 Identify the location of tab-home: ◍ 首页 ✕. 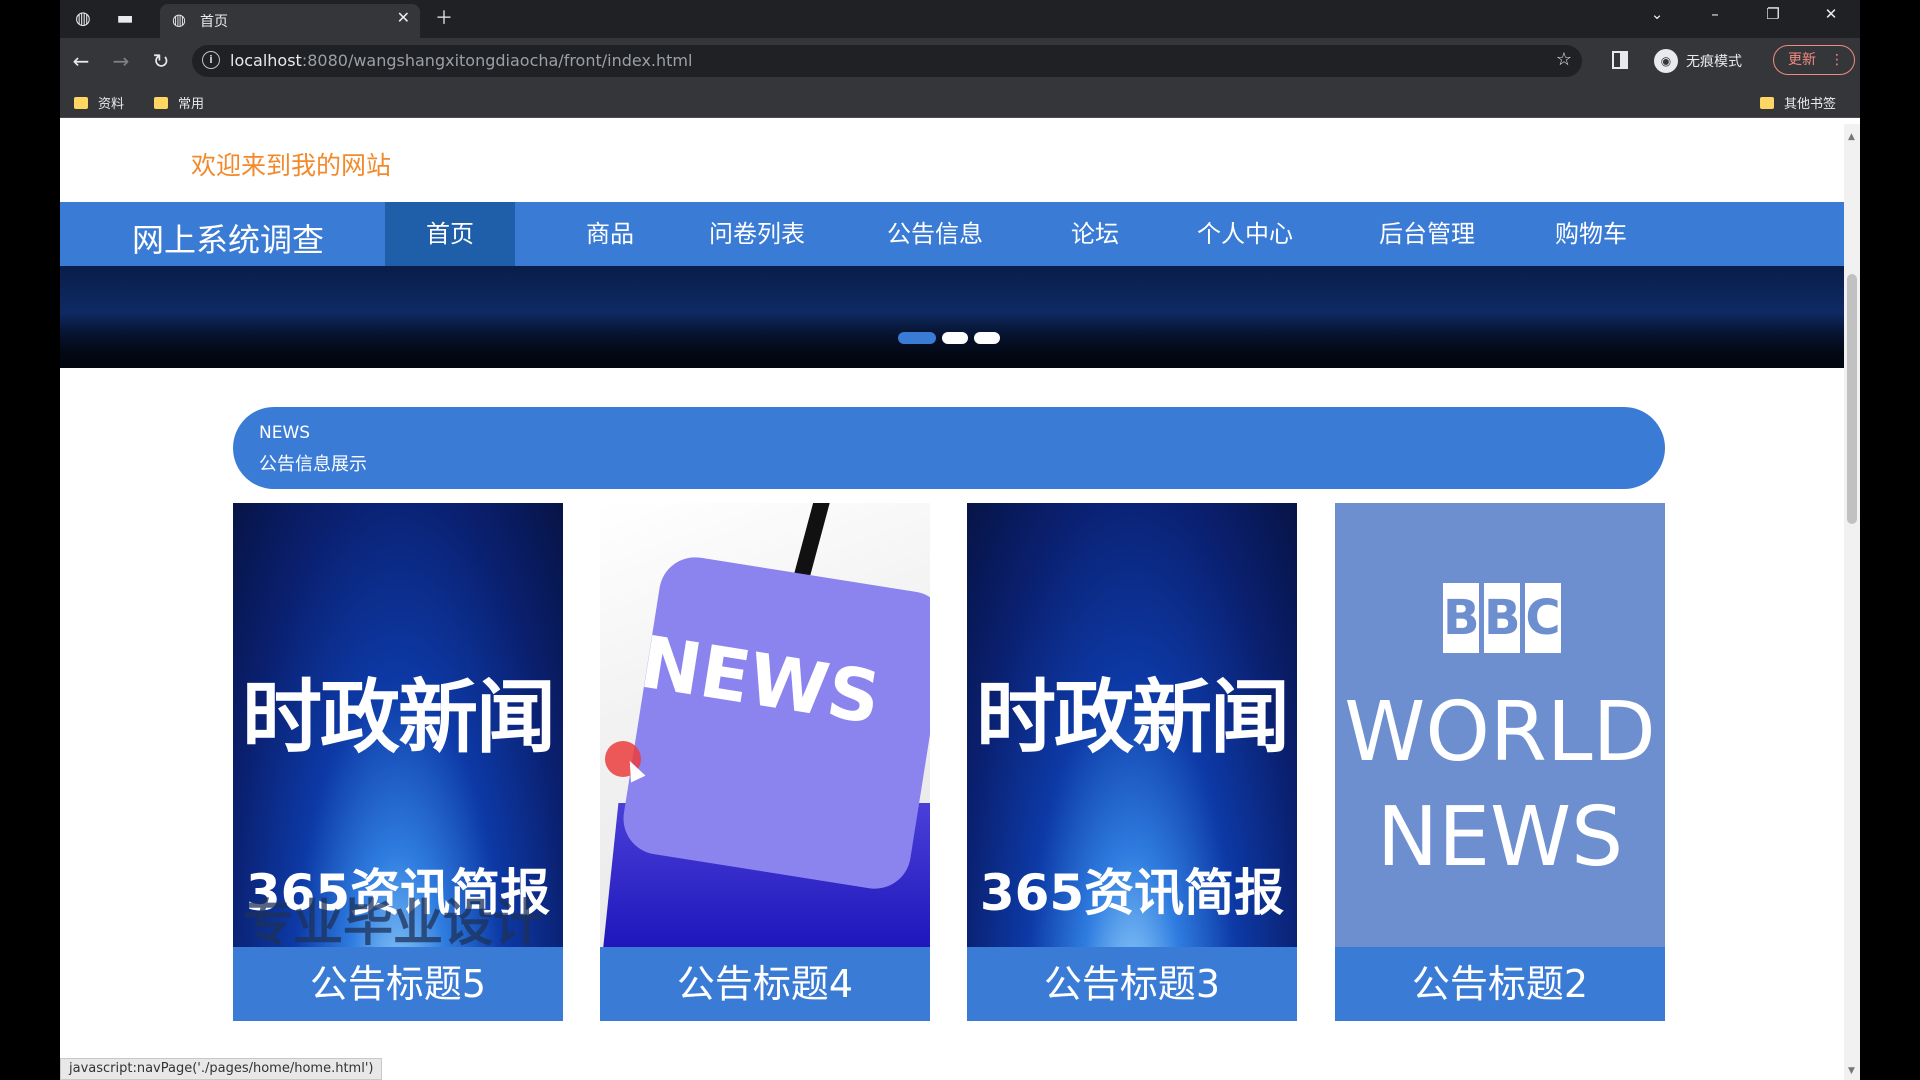
(290, 21).